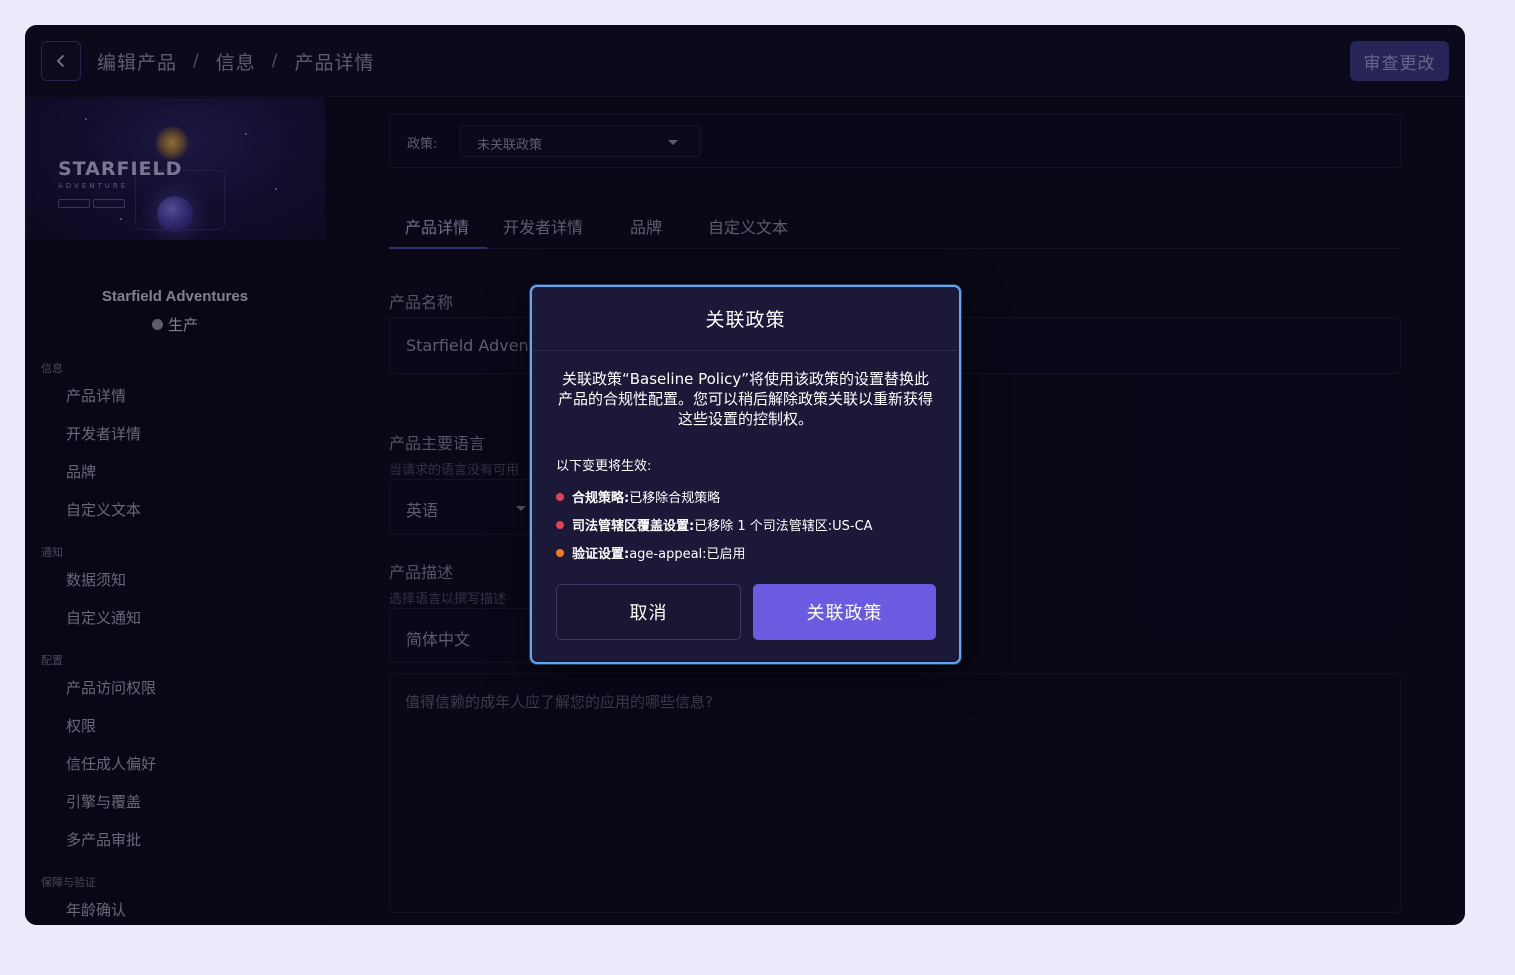 The width and height of the screenshot is (1515, 975). Describe the element at coordinates (675, 498) in the screenshot. I see `change-value: 已移除合规策略` at that location.